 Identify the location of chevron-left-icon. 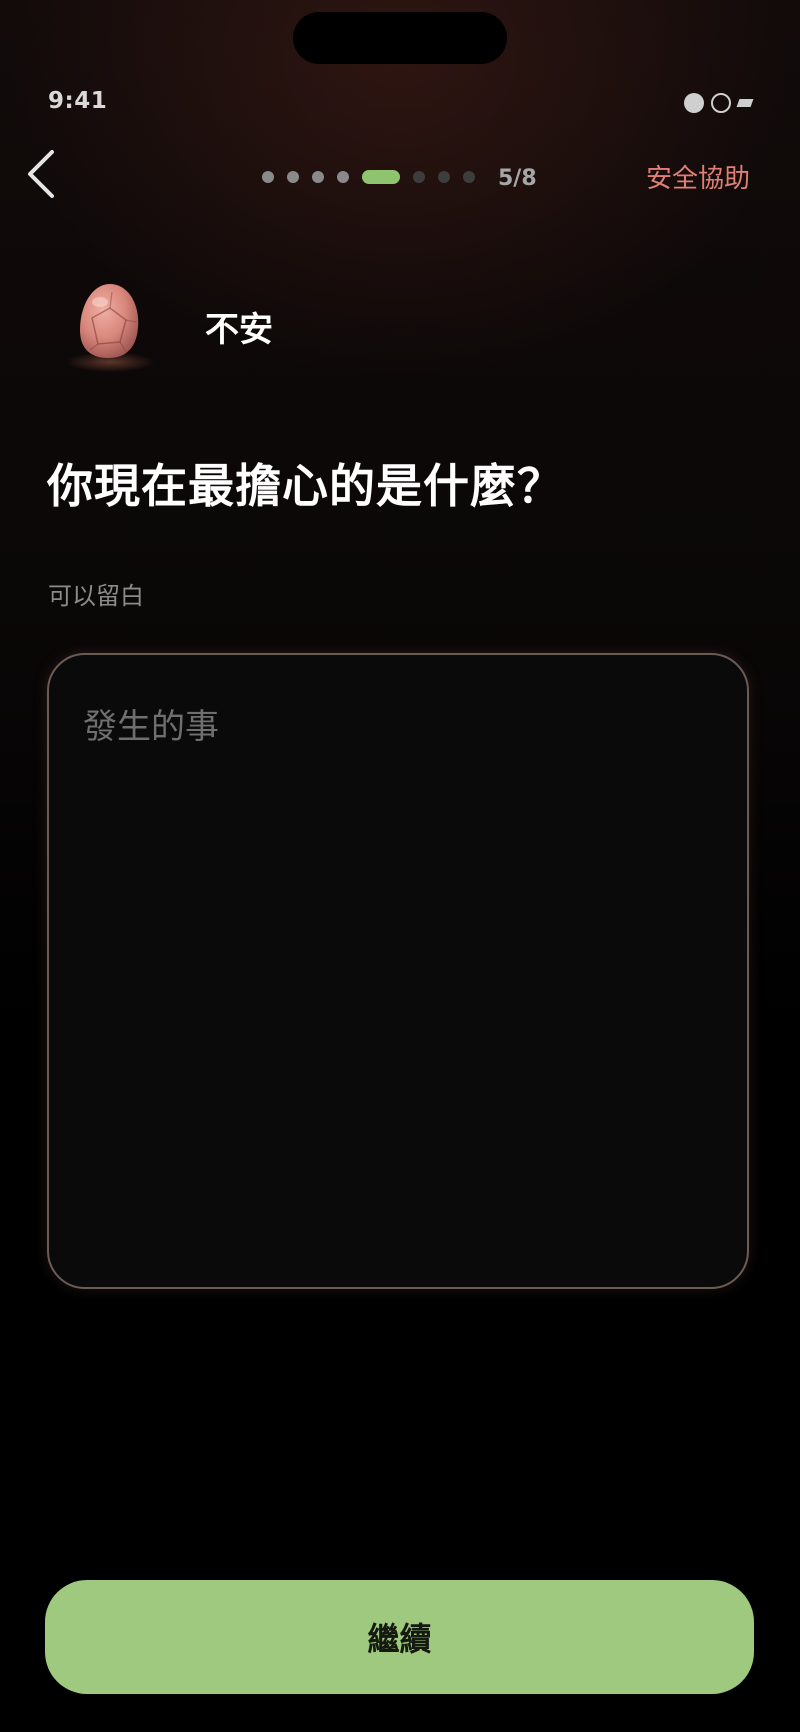
(41, 174).